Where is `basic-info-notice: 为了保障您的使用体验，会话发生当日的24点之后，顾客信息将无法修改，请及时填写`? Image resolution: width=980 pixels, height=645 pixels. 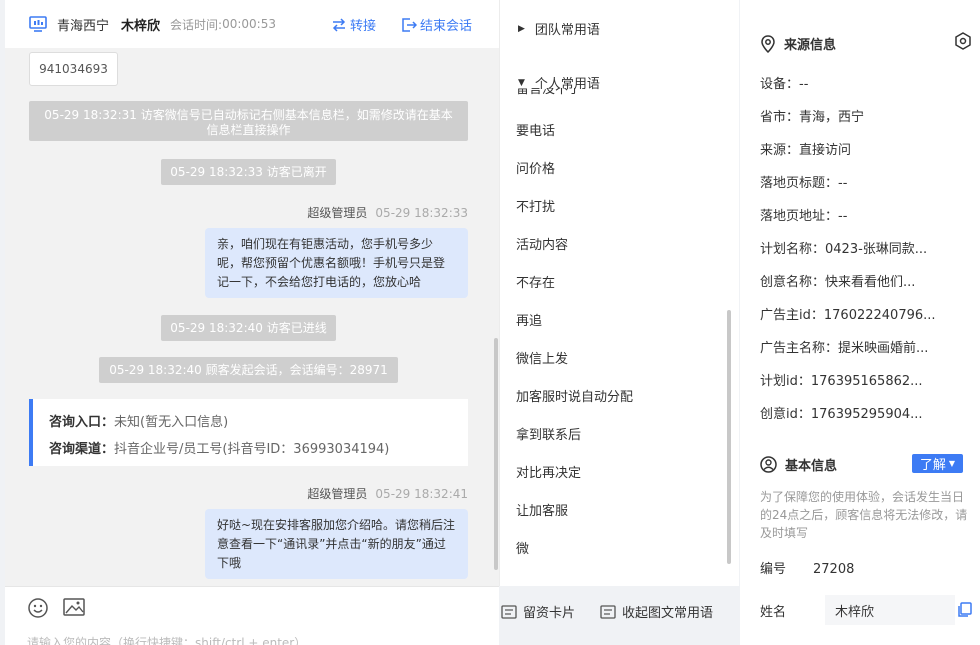
basic-info-notice: 为了保障您的使用体验，会话发生当日的24点之后，顾客信息将无法修改，请及时填写 is located at coordinates (864, 515).